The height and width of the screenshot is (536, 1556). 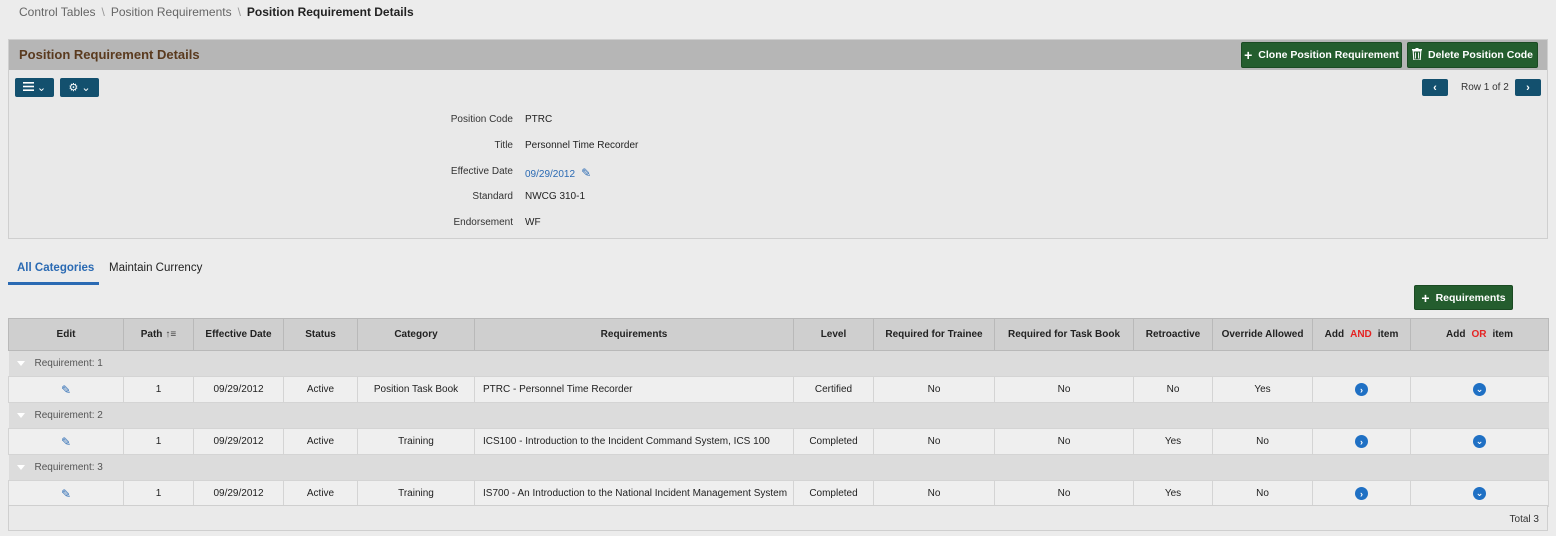 I want to click on col-required-trainee: Required for Trainee, so click(x=934, y=334).